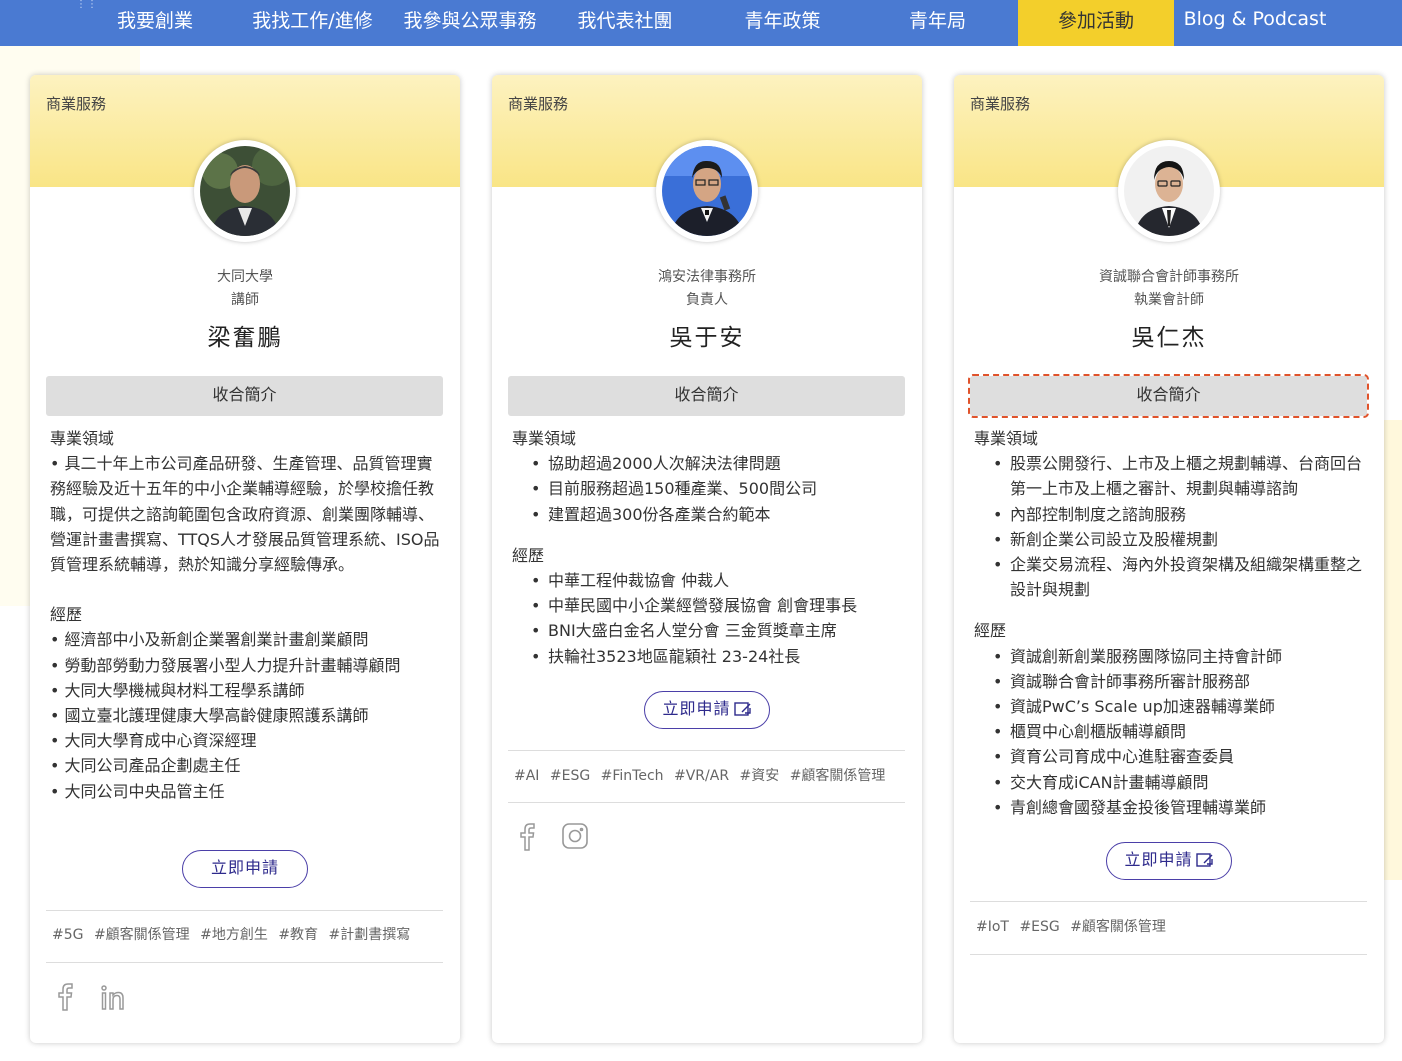  I want to click on list-item: 中華民國中小企業經營發展協會 創會理事長, so click(717, 605).